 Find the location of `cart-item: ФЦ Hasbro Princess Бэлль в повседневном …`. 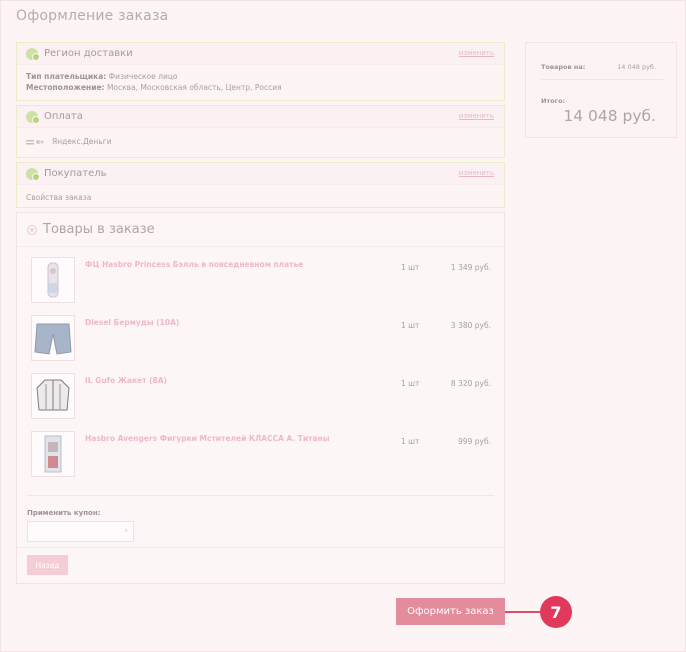

cart-item: ФЦ Hasbro Princess Бэлль в повседневном … is located at coordinates (261, 281).